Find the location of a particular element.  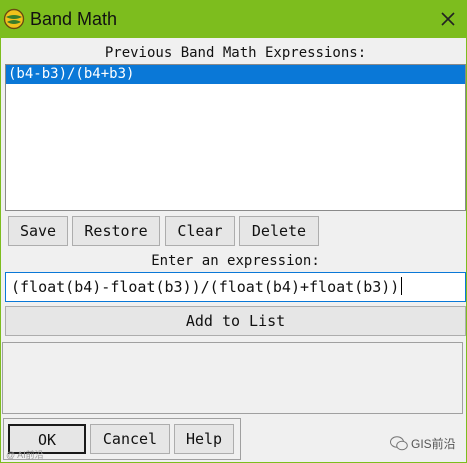

add-to-list-button: Add to List is located at coordinates (235, 321).